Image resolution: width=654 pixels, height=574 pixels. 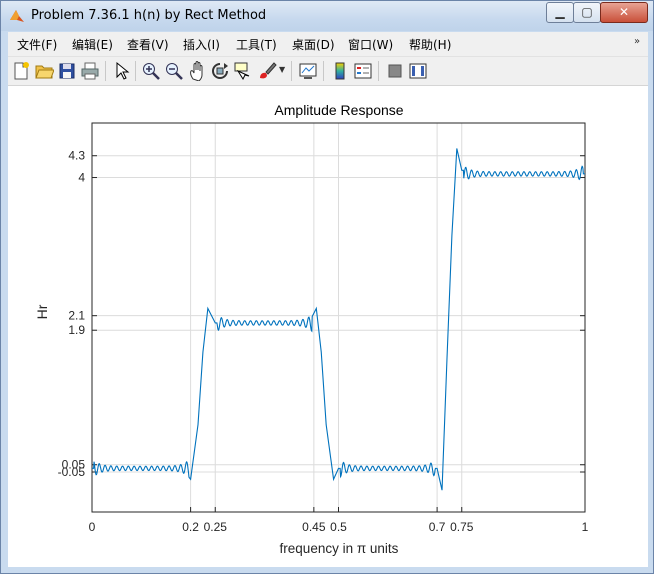 I want to click on chart-title: Amplitude Response, so click(x=338, y=110).